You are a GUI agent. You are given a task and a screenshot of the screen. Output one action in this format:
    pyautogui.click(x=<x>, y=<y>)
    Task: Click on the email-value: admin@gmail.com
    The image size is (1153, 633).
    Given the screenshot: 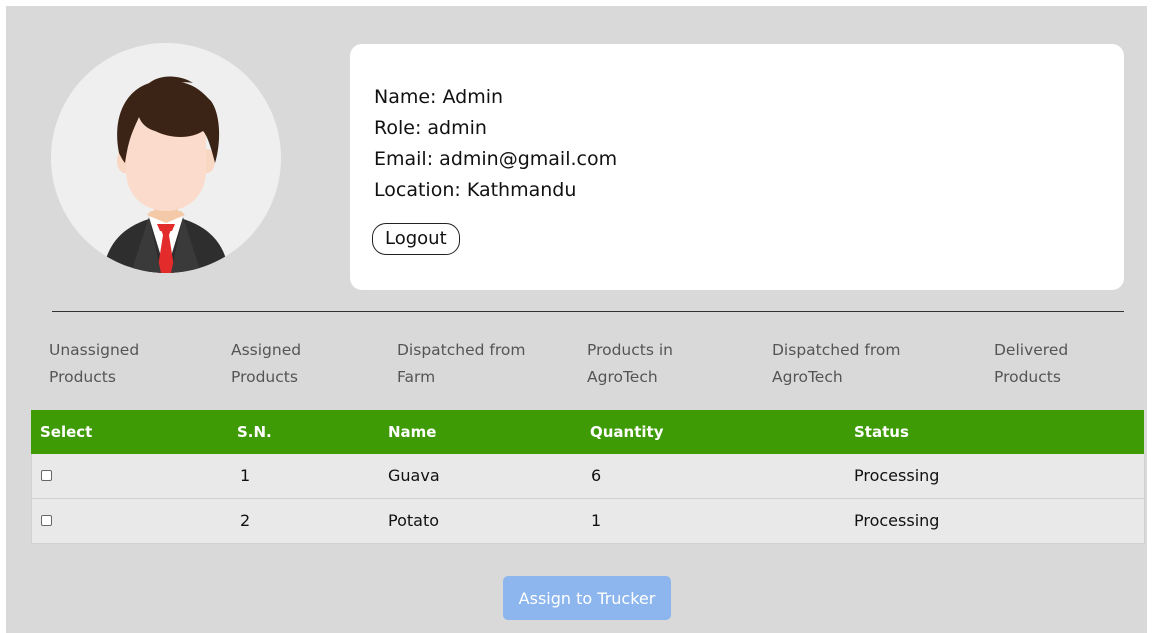 What is the action you would take?
    pyautogui.click(x=528, y=159)
    